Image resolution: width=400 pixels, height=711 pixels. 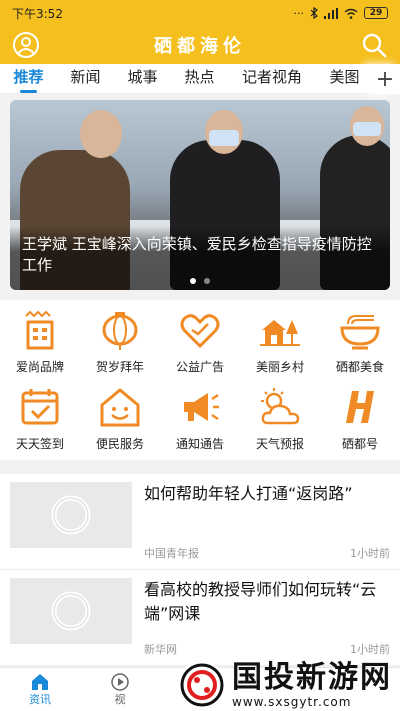 I want to click on app-header: 硒都海伦, so click(x=200, y=45).